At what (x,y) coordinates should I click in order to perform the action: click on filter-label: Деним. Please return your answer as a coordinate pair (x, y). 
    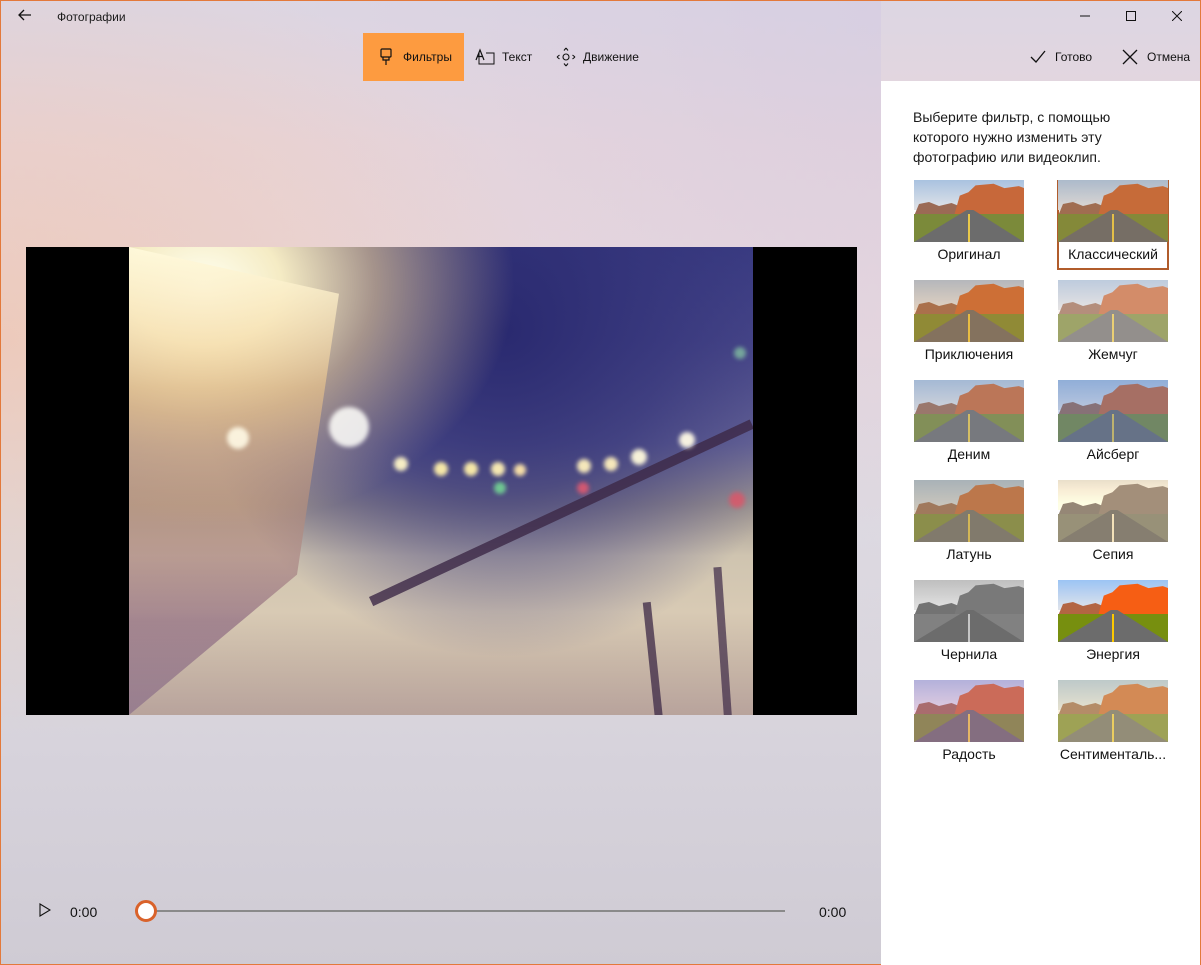
    Looking at the image, I should click on (969, 454).